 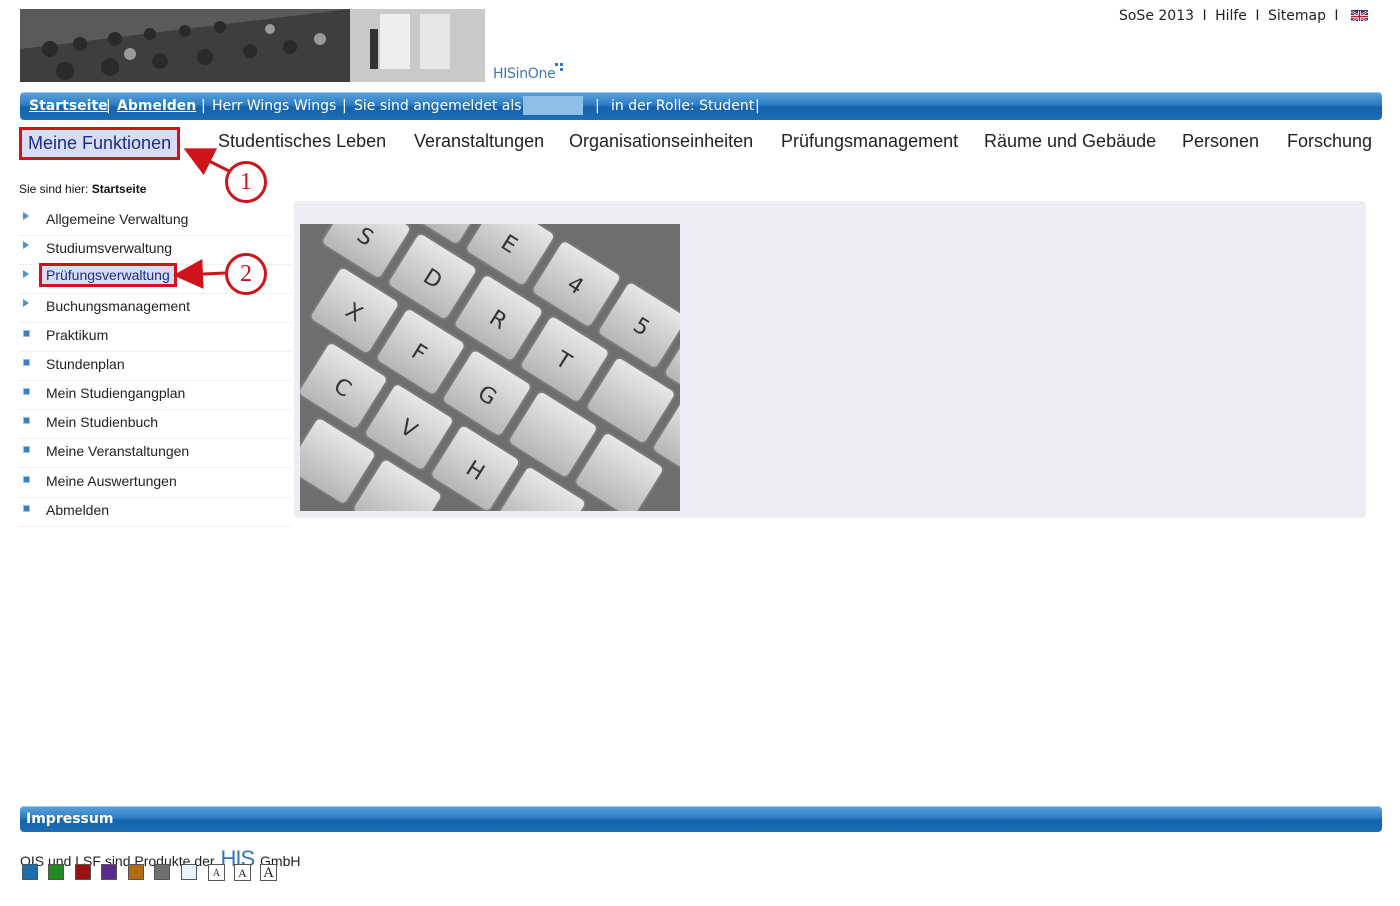 I want to click on menu-item-stundenplan: Stundenplan, so click(x=156, y=366).